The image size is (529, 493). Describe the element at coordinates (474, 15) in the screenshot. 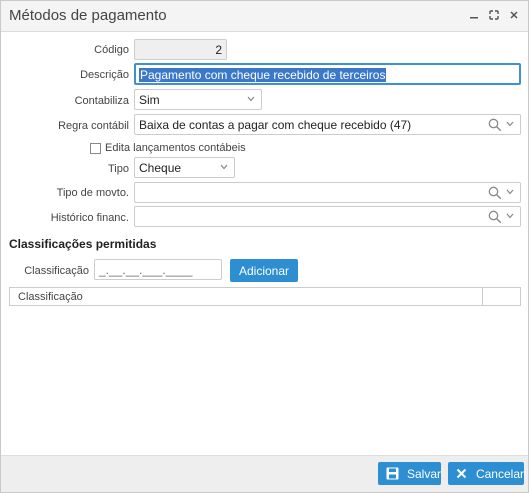

I see `minimize-icon` at that location.